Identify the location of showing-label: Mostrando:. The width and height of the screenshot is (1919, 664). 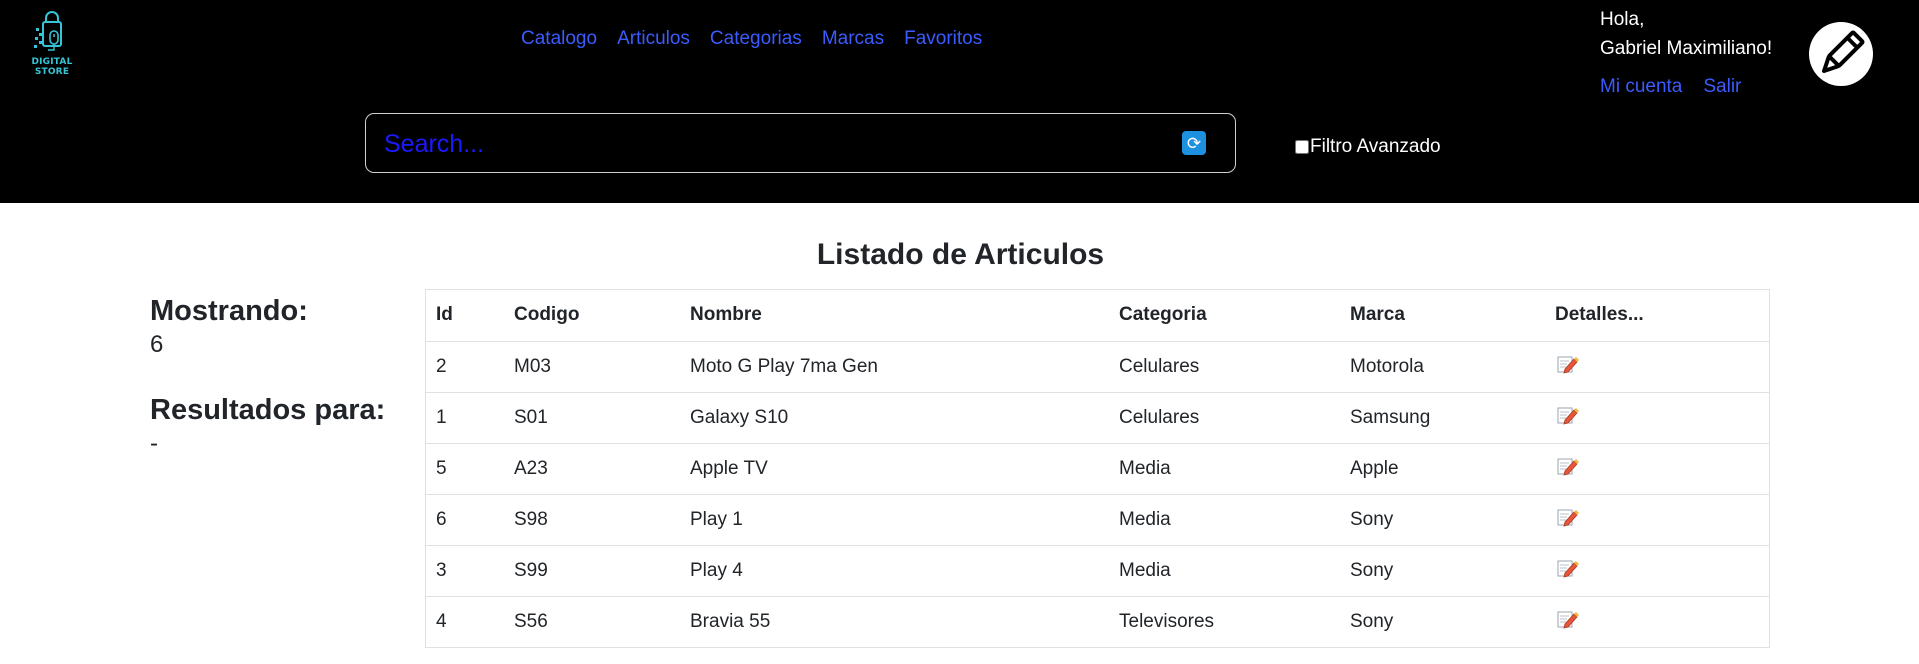
(229, 311).